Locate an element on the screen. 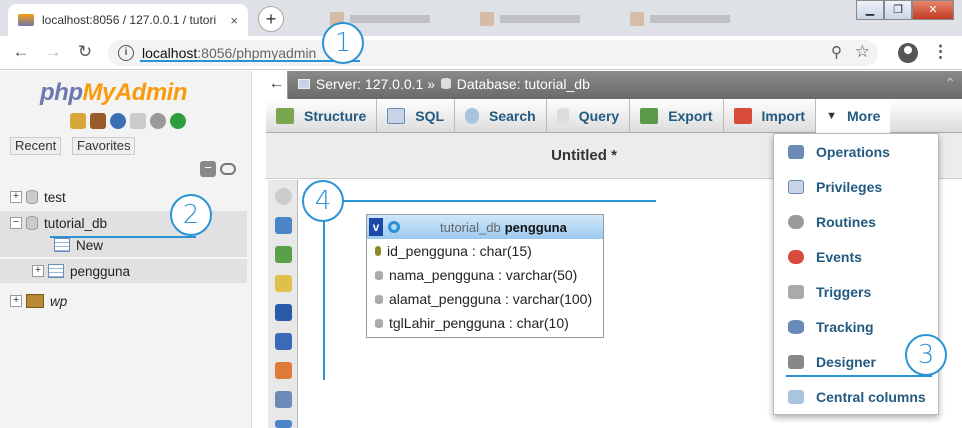  home-icon is located at coordinates (78, 121).